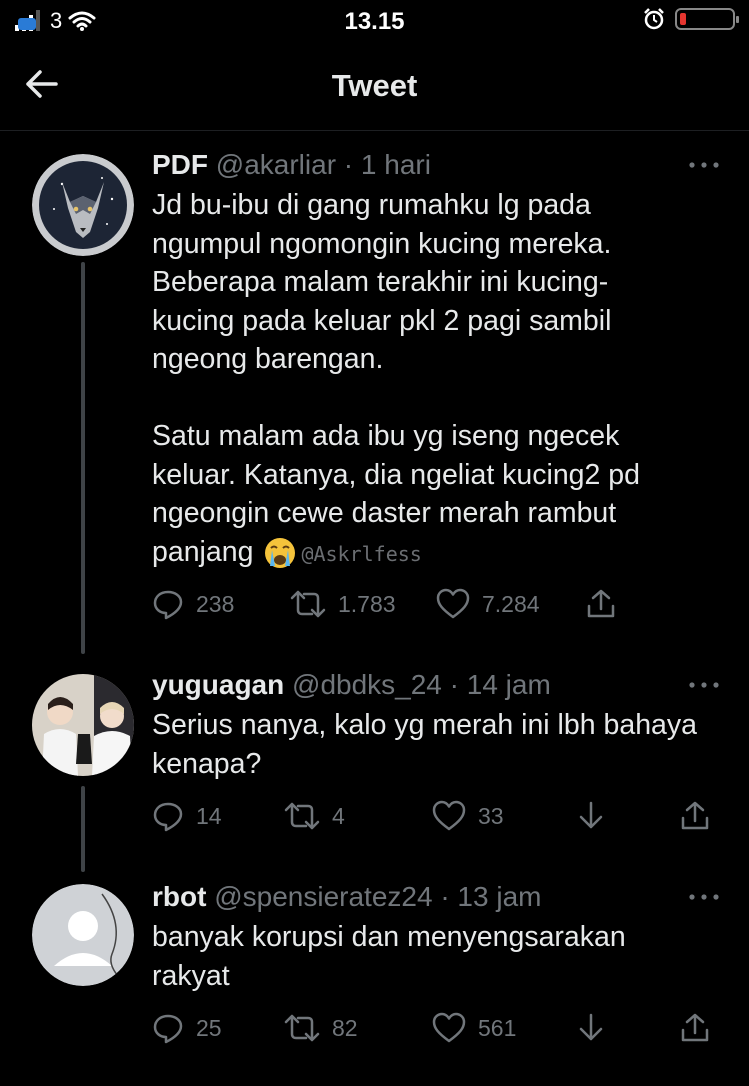 The width and height of the screenshot is (749, 1086). I want to click on retweet-count: 1.783, so click(367, 603).